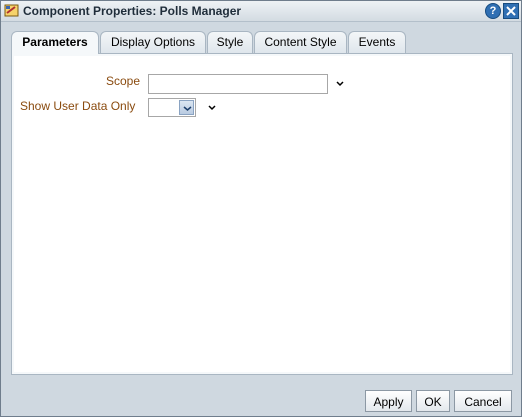 Image resolution: width=522 pixels, height=417 pixels. What do you see at coordinates (377, 42) in the screenshot?
I see `tab-events: Events` at bounding box center [377, 42].